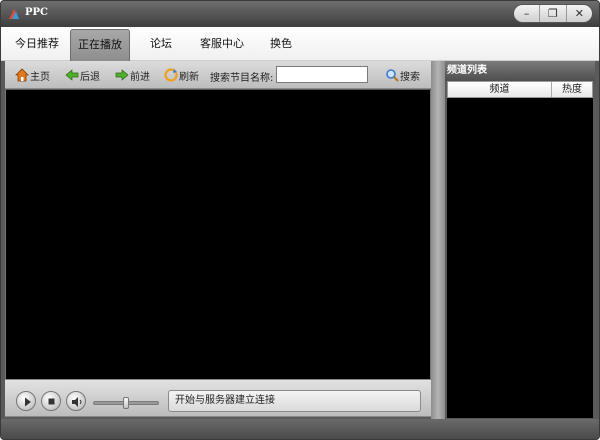 The width and height of the screenshot is (600, 440). Describe the element at coordinates (72, 75) in the screenshot. I see `back-arrow-icon` at that location.